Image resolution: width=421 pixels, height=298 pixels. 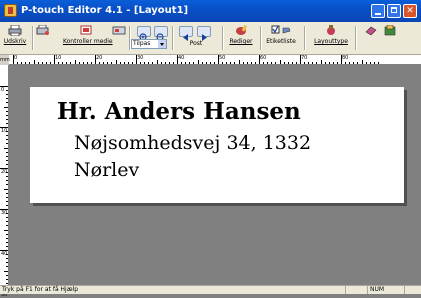 What do you see at coordinates (281, 38) in the screenshot?
I see `label-list-button: Etiketliste` at bounding box center [281, 38].